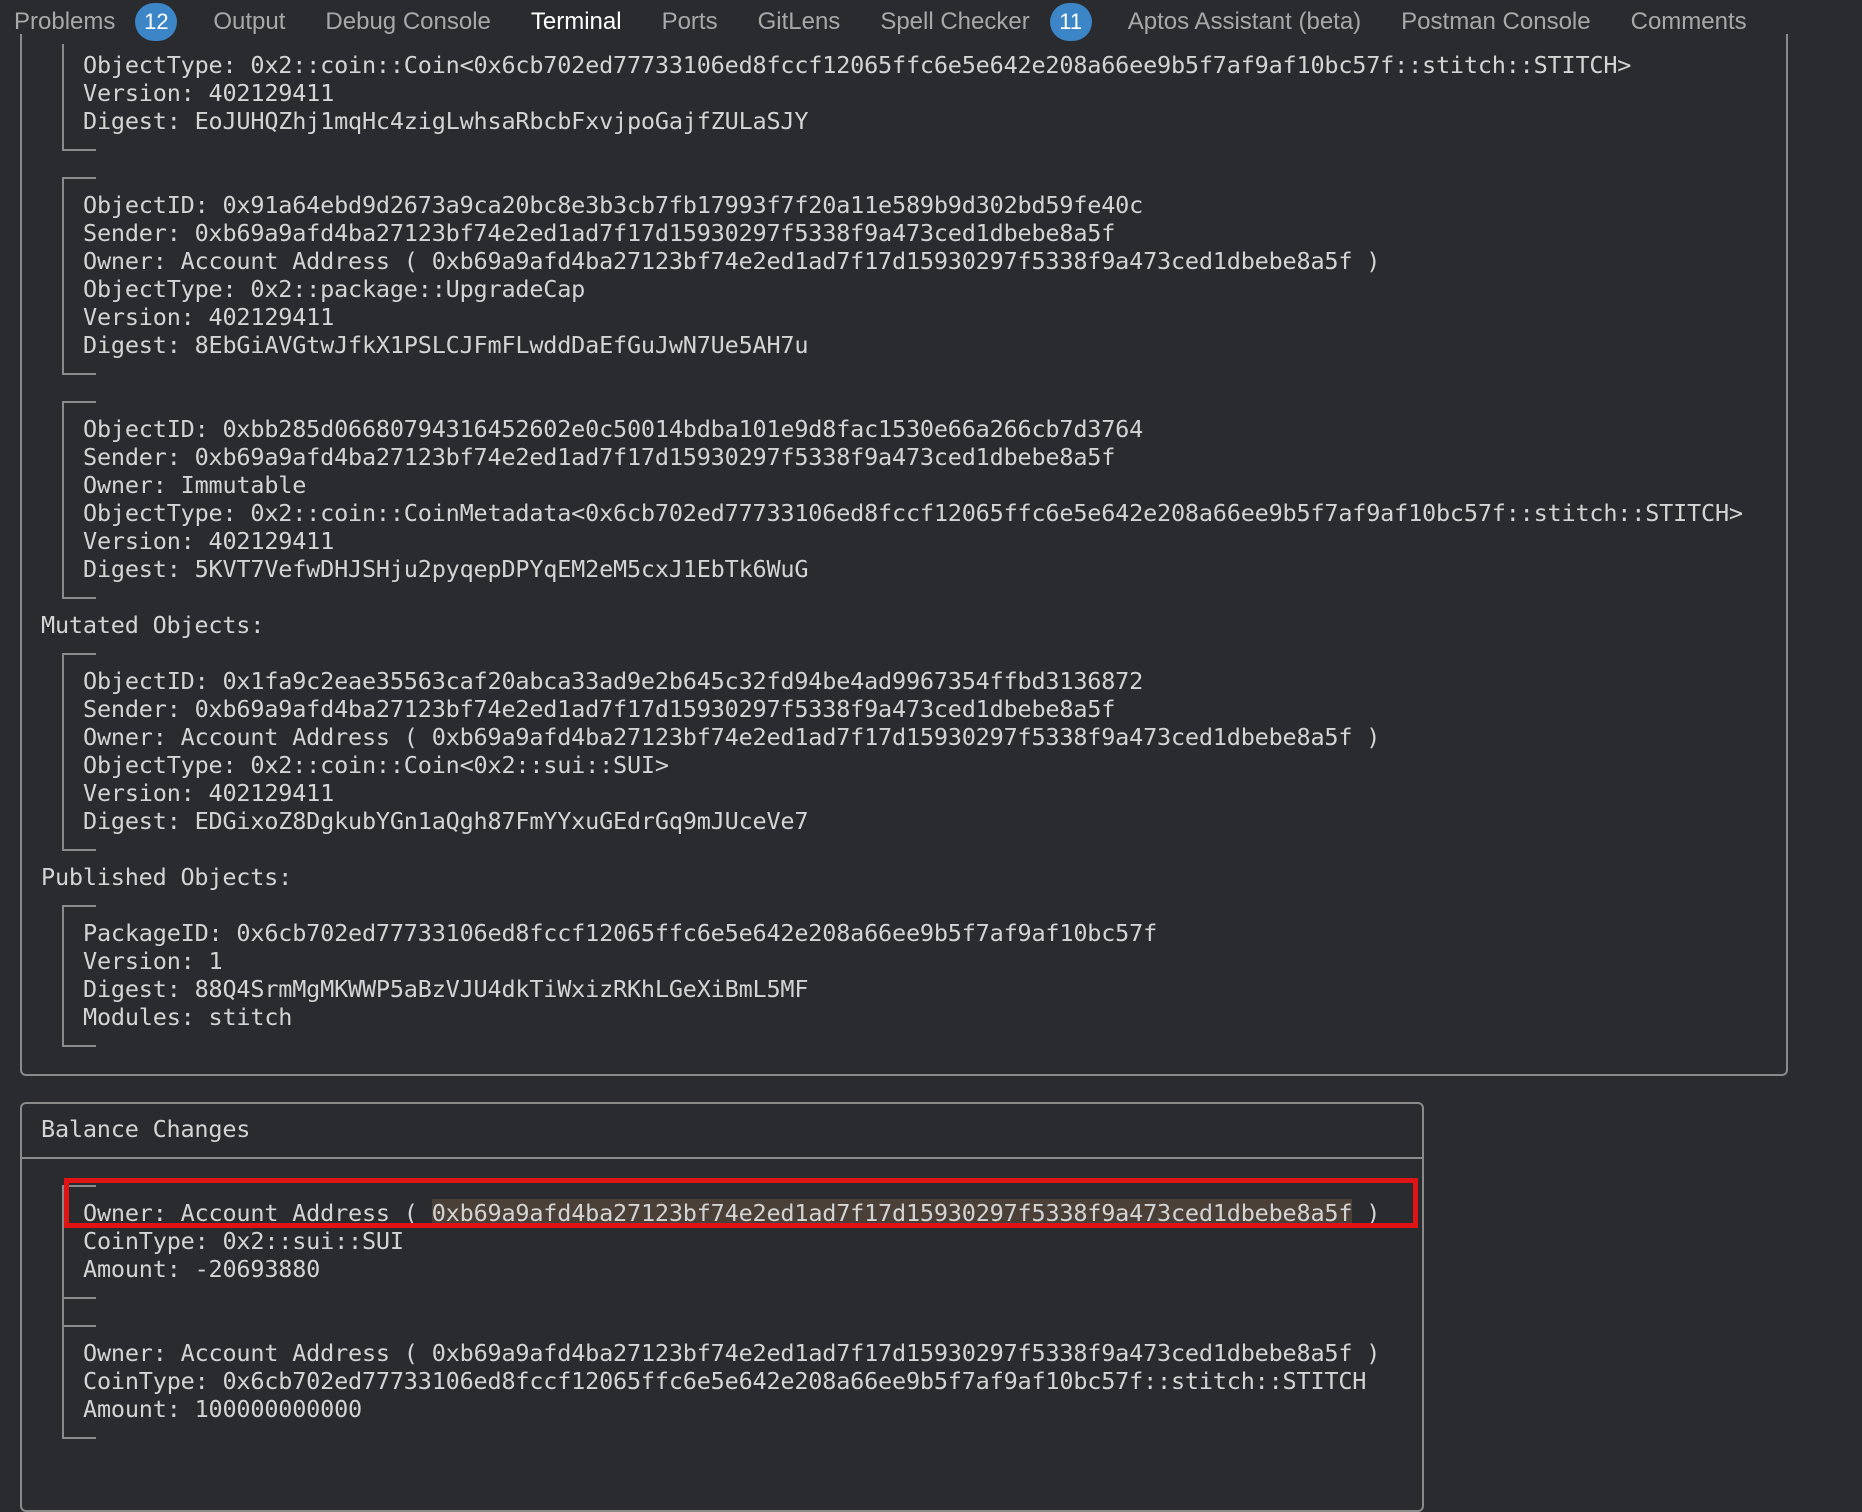  I want to click on tab-label: Output, so click(249, 21).